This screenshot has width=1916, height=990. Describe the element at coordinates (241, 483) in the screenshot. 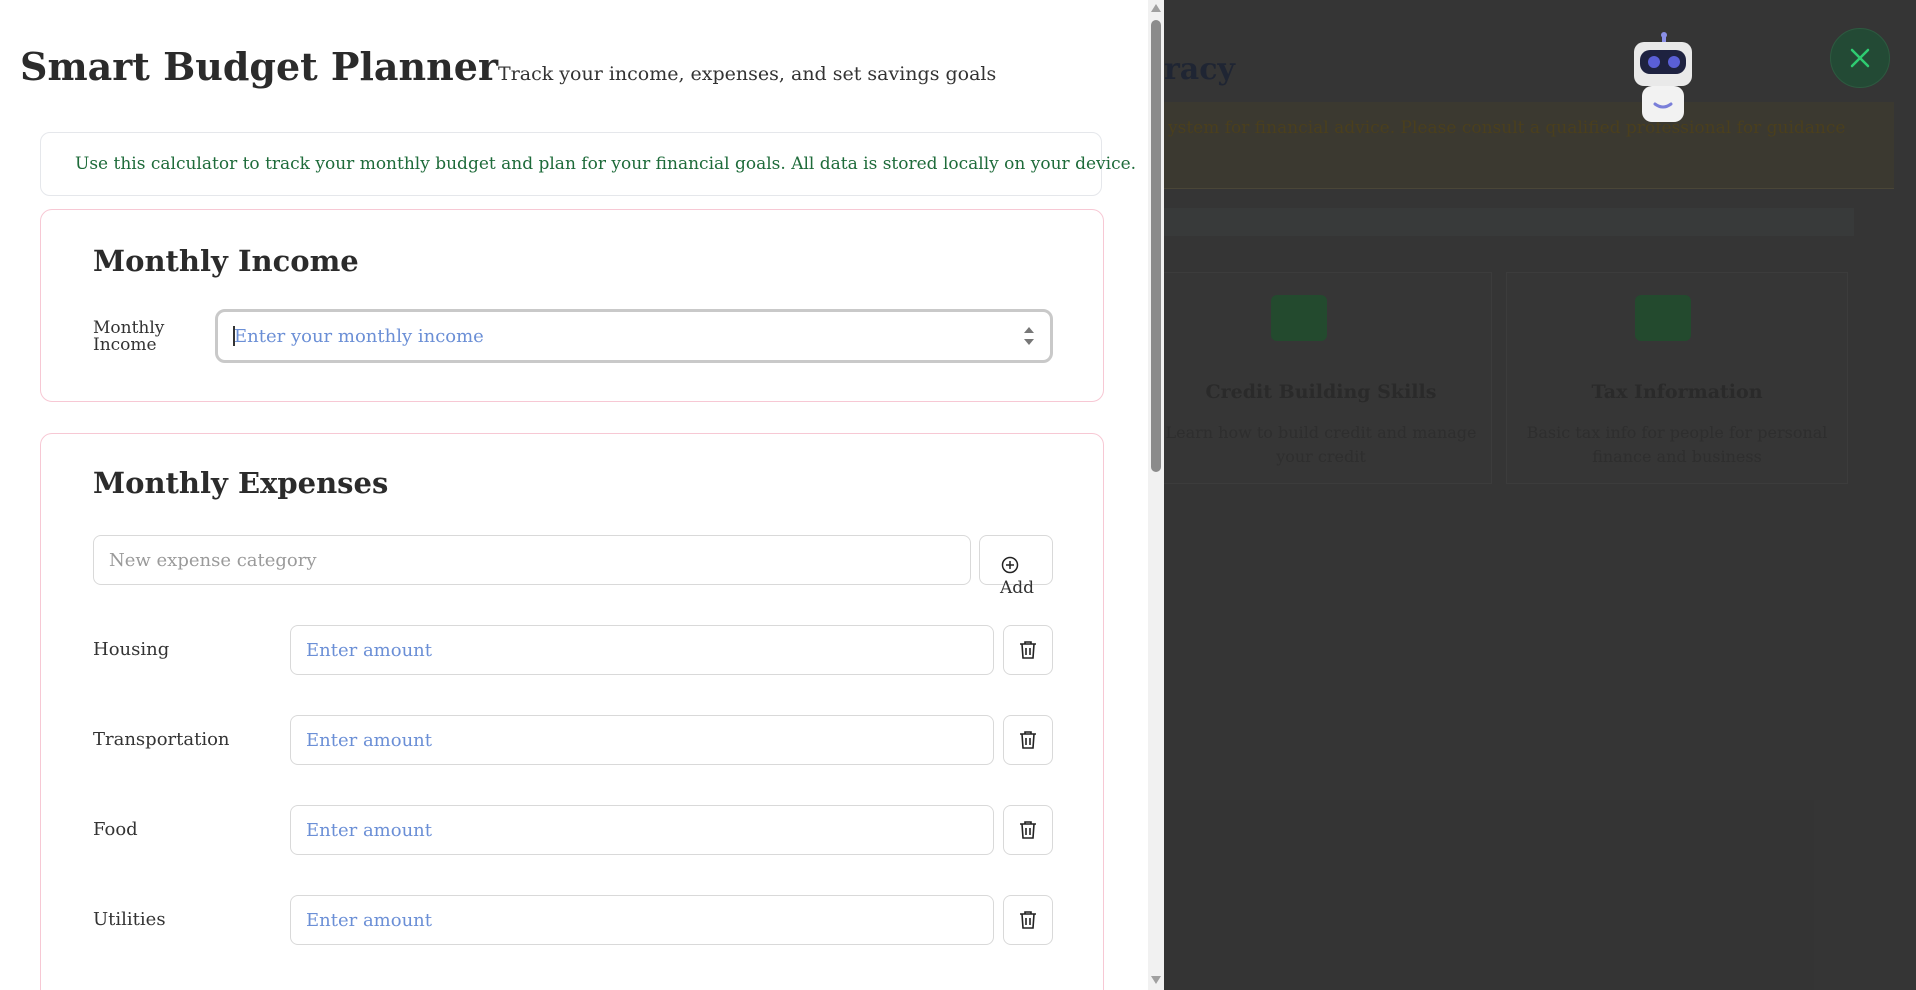

I see `expenses-title: Monthly Expenses` at that location.